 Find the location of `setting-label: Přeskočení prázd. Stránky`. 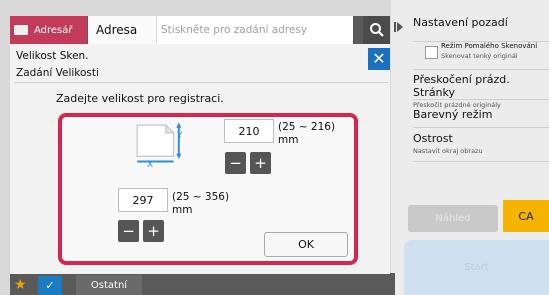

setting-label: Přeskočení prázd. Stránky is located at coordinates (461, 86).